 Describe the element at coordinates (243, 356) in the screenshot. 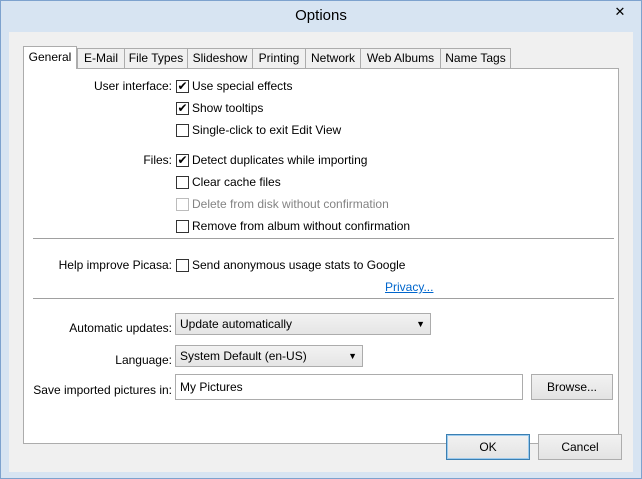

I see `dropdown-value: System Default (en-US)` at that location.